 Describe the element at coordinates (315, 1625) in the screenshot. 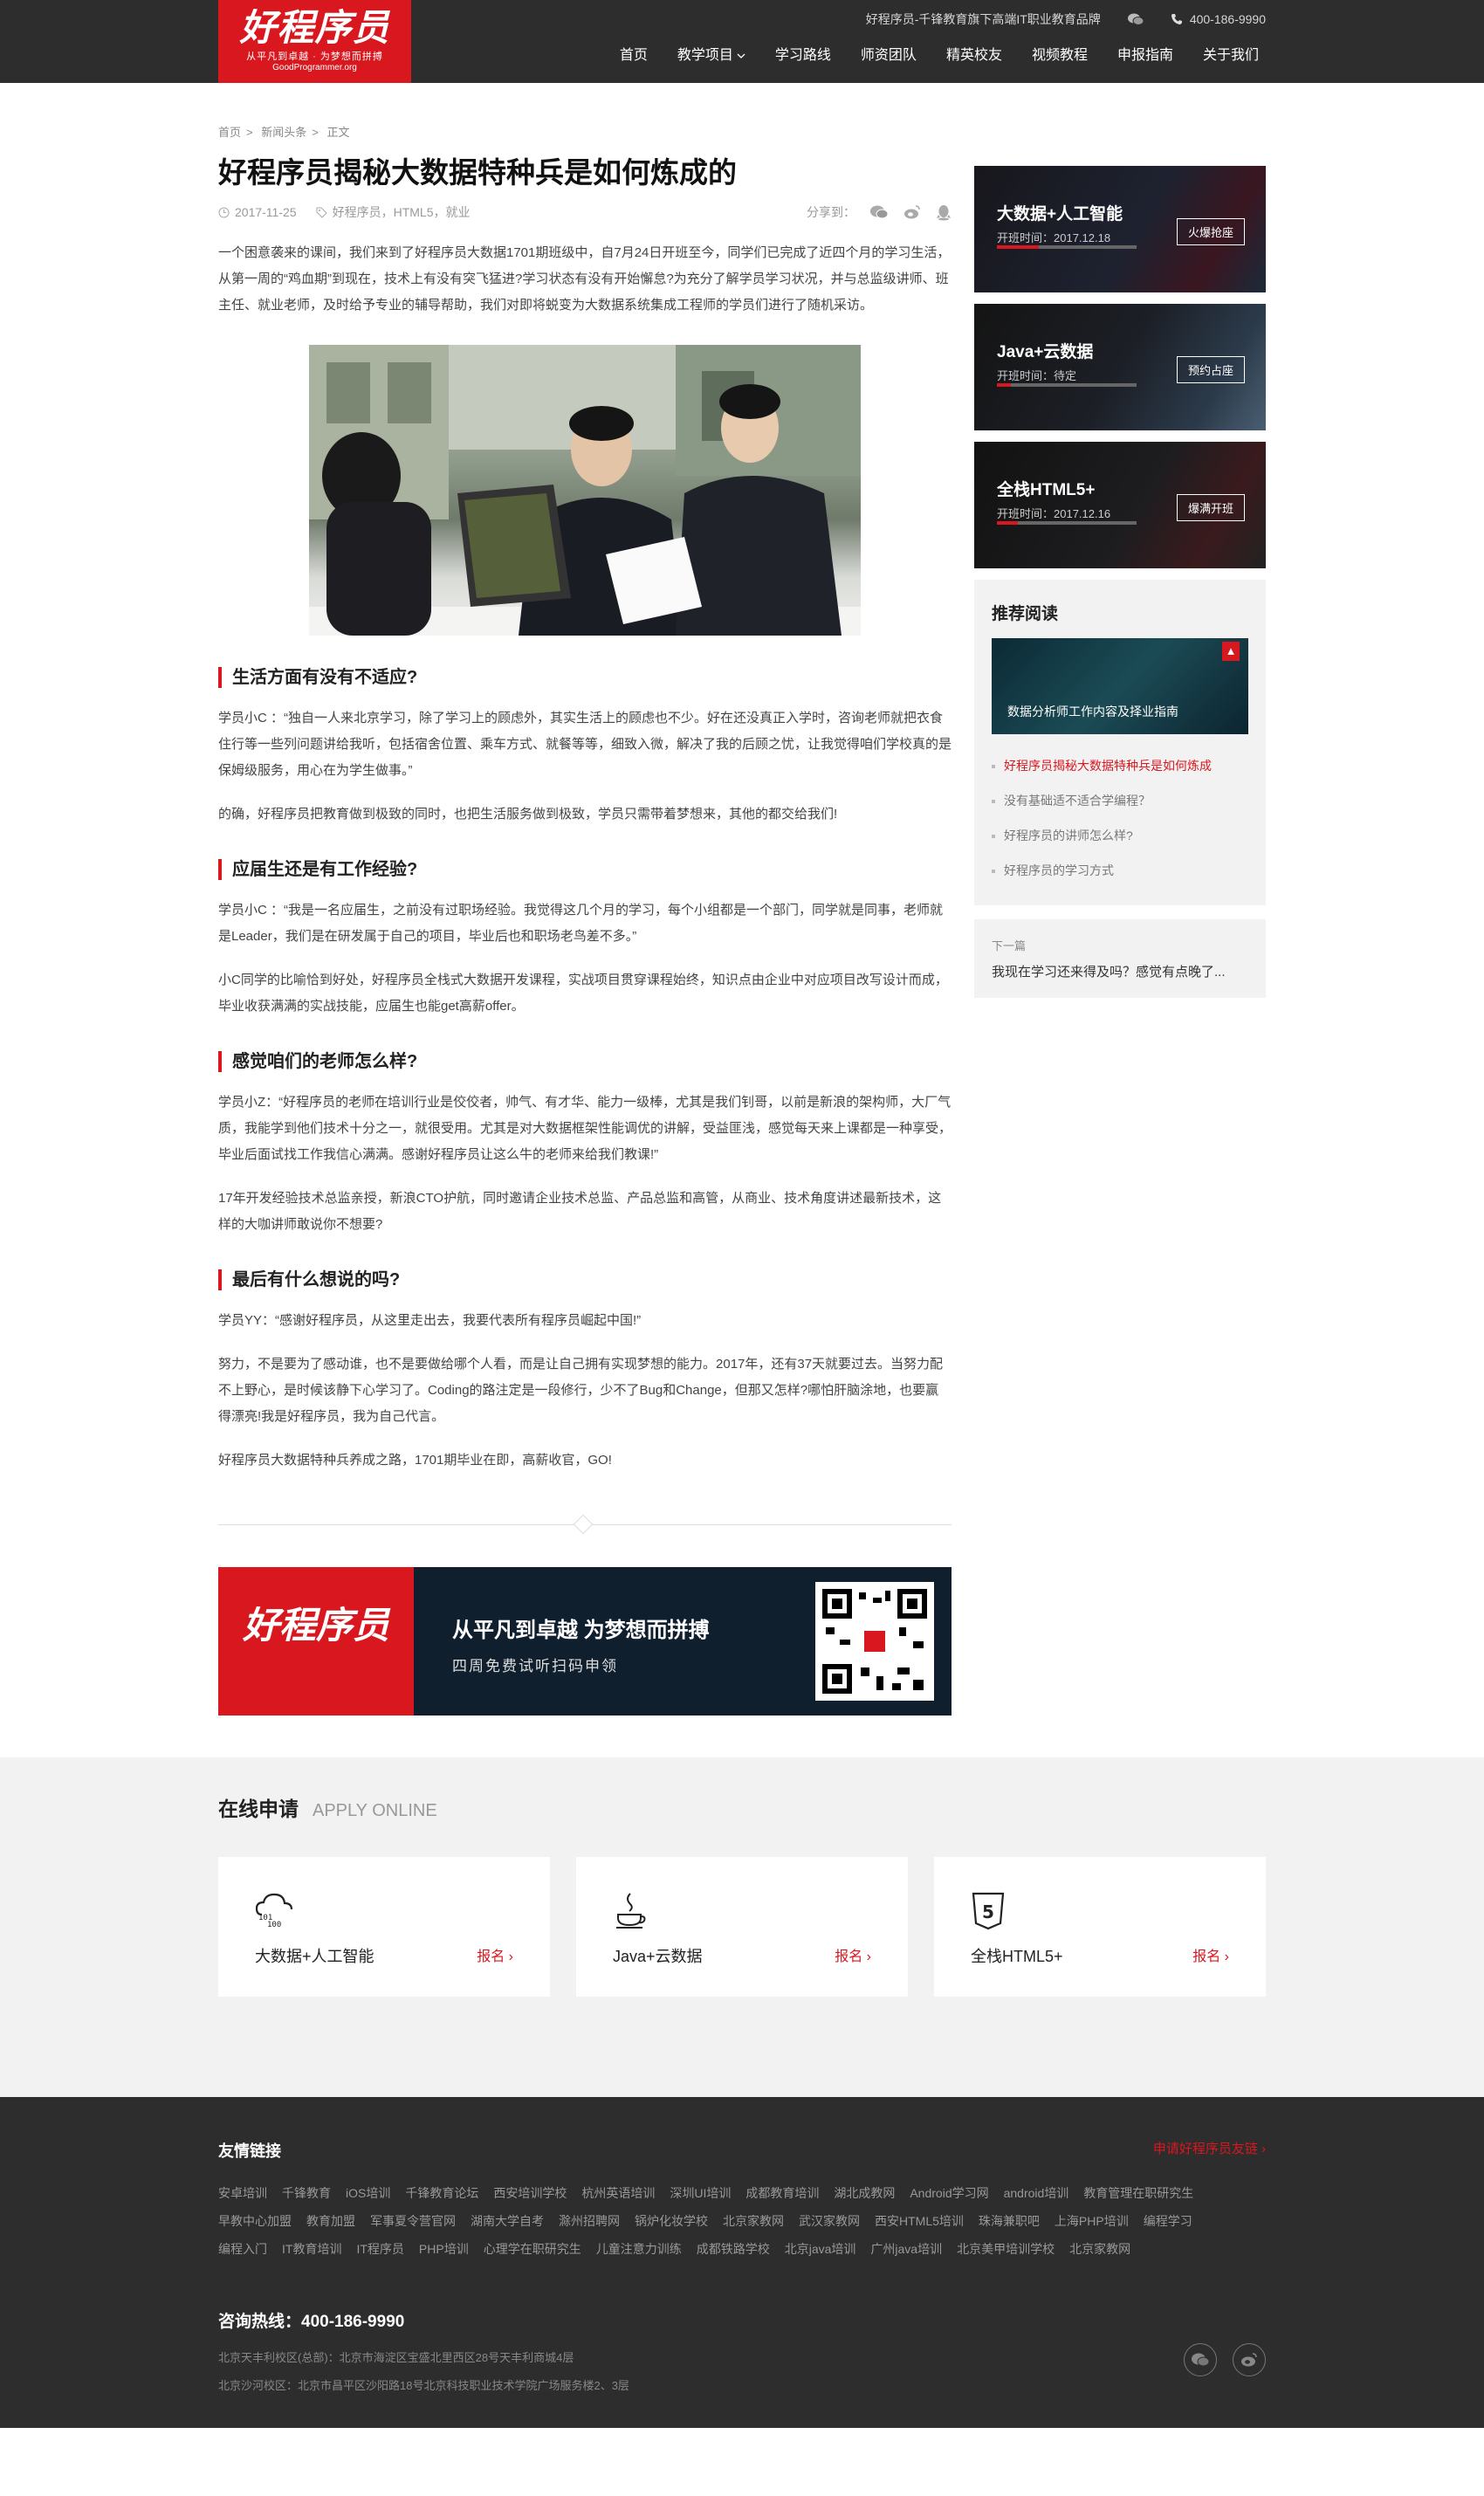

I see `banner-logo-text: 好程序员` at that location.